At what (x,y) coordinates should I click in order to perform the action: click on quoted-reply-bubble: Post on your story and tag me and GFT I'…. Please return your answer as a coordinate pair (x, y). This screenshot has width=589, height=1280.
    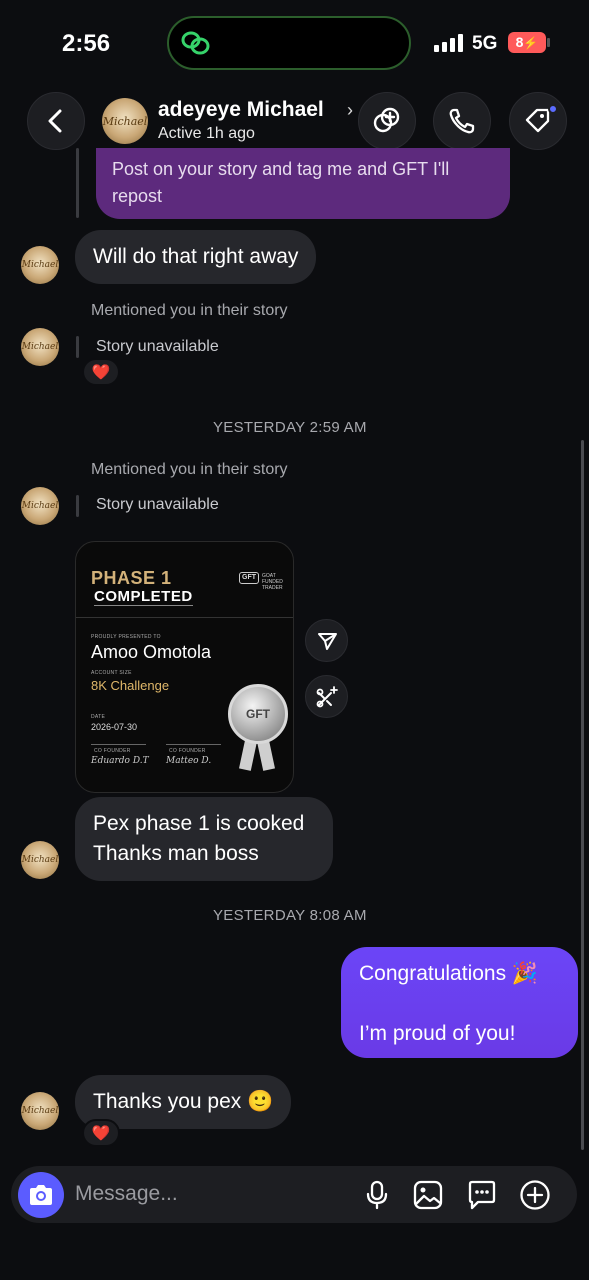
    Looking at the image, I should click on (303, 183).